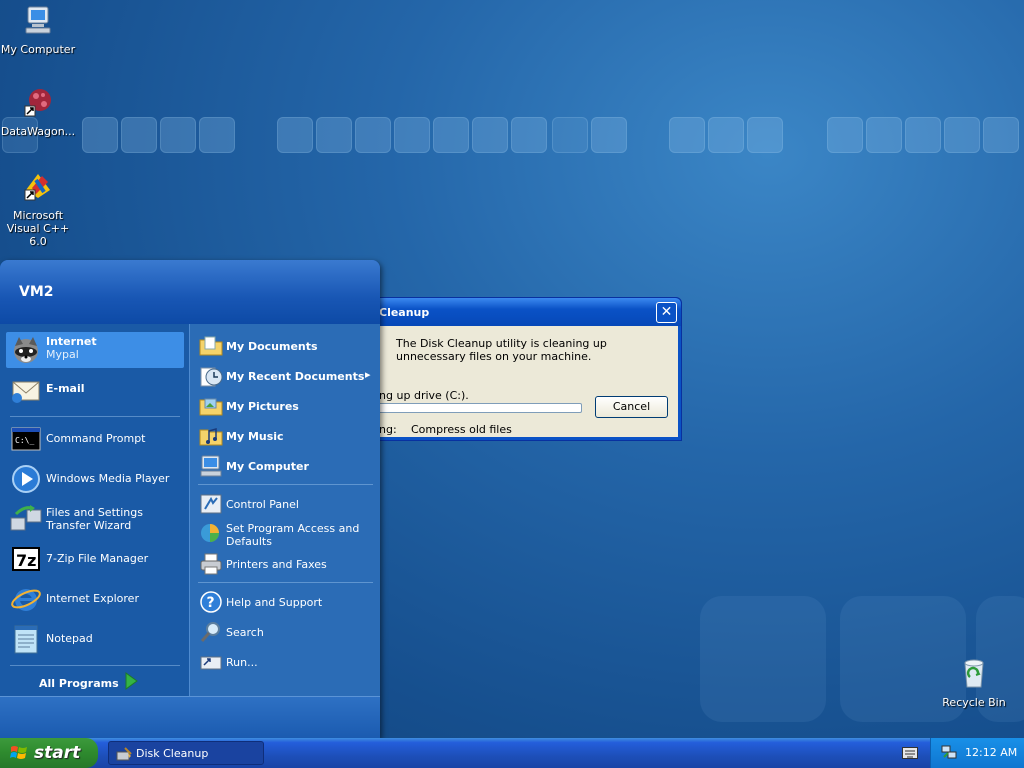  I want to click on places-label: Search, so click(245, 632).